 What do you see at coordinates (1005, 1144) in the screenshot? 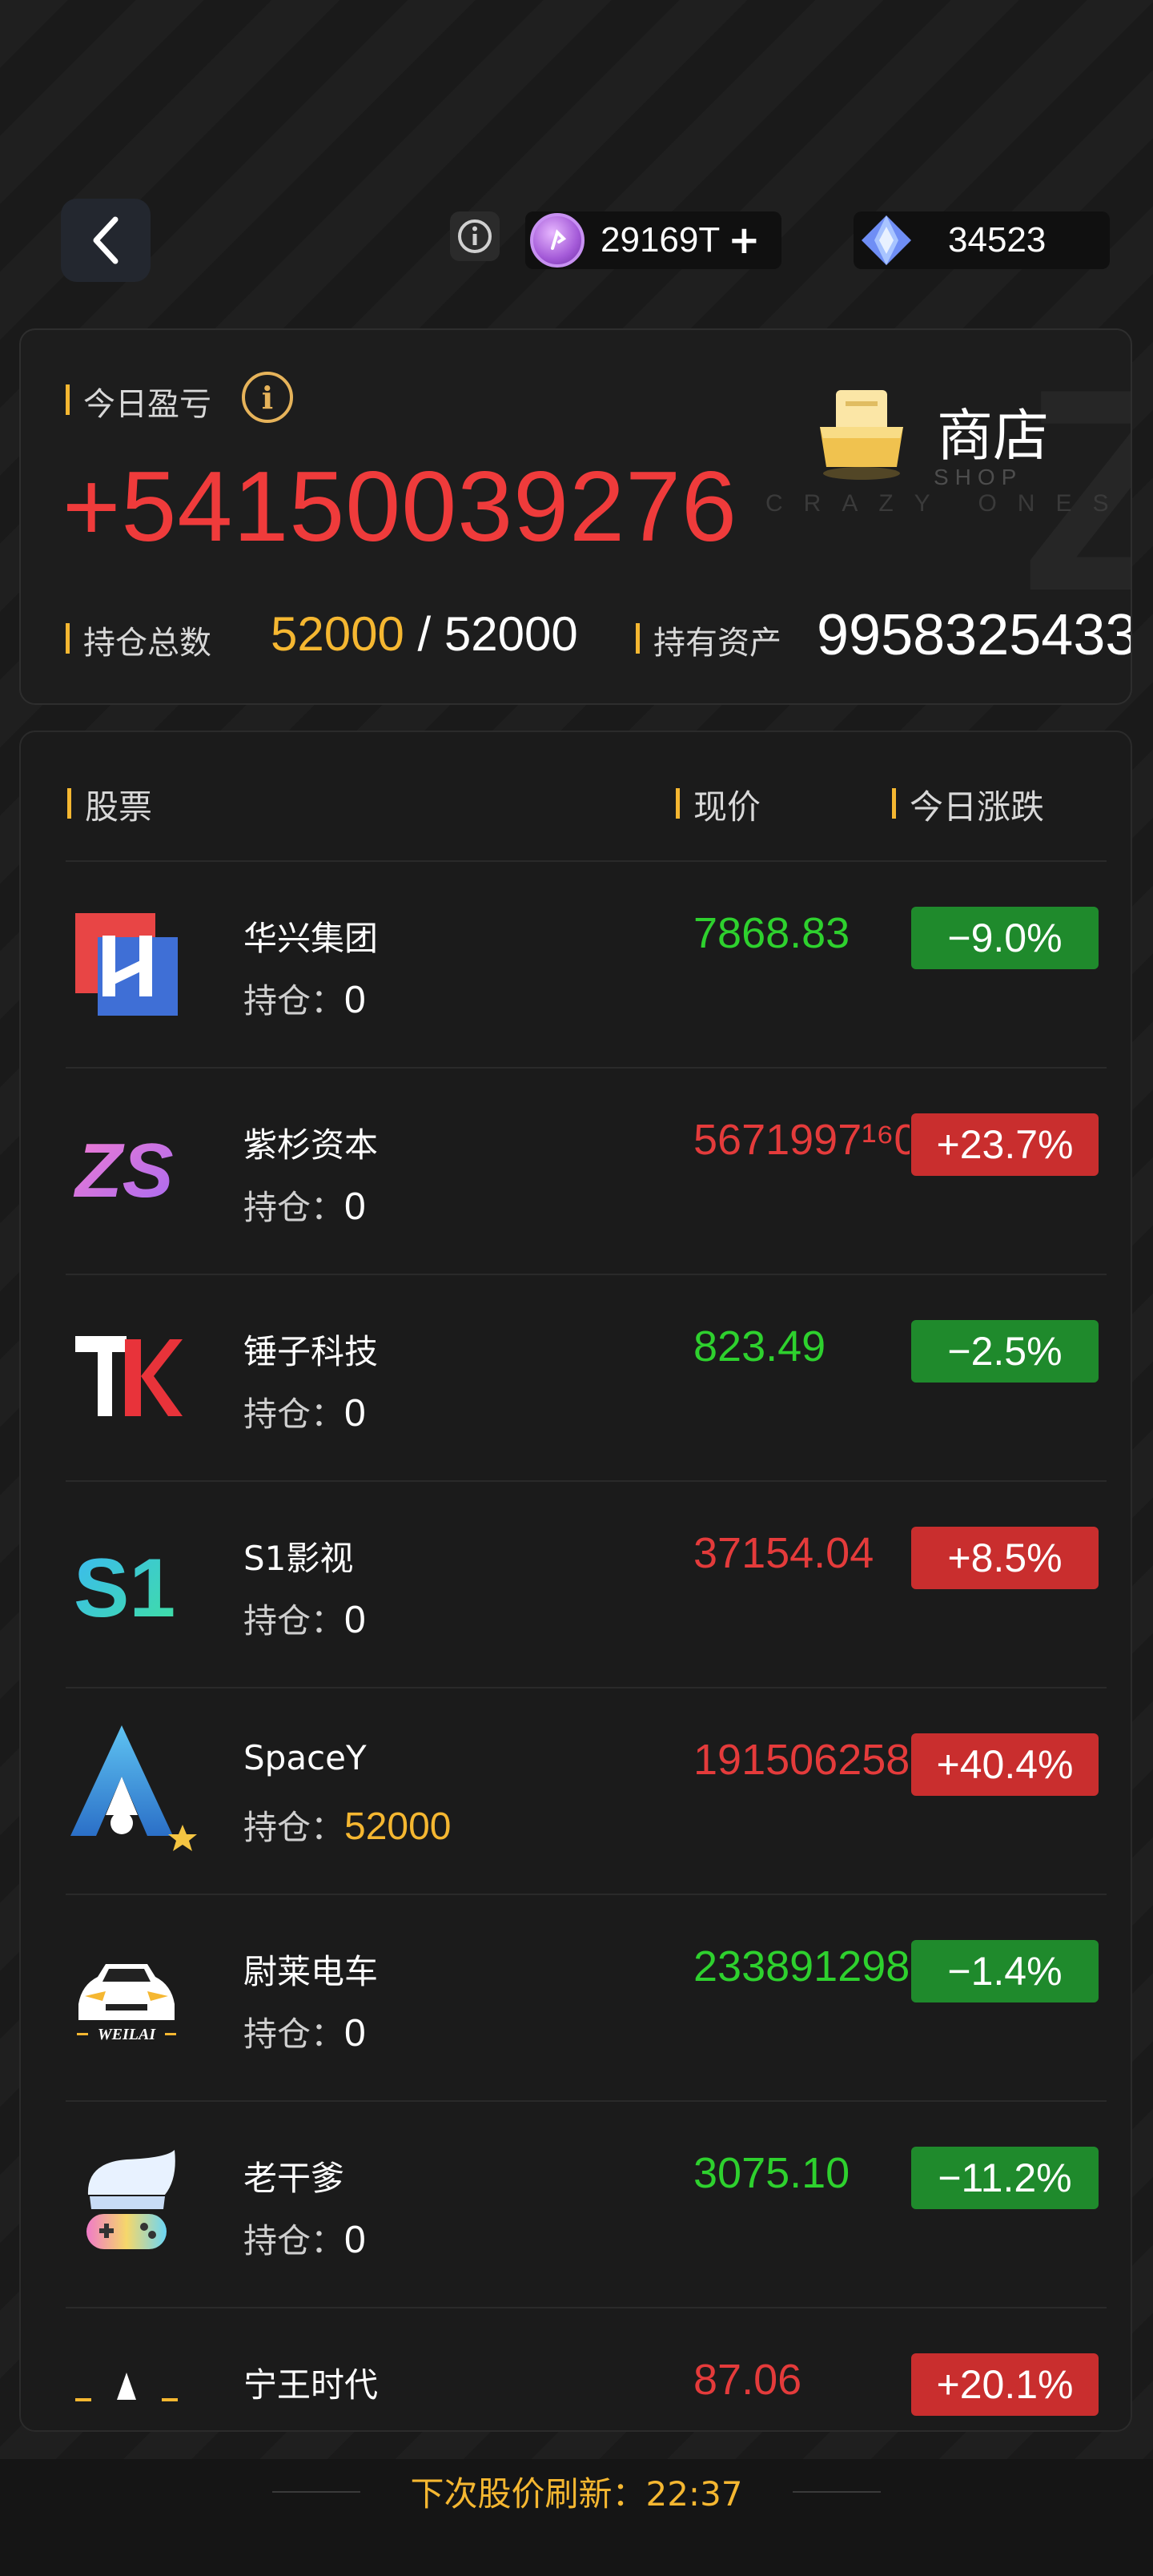
I see `stock-change-badge: +23.7%` at bounding box center [1005, 1144].